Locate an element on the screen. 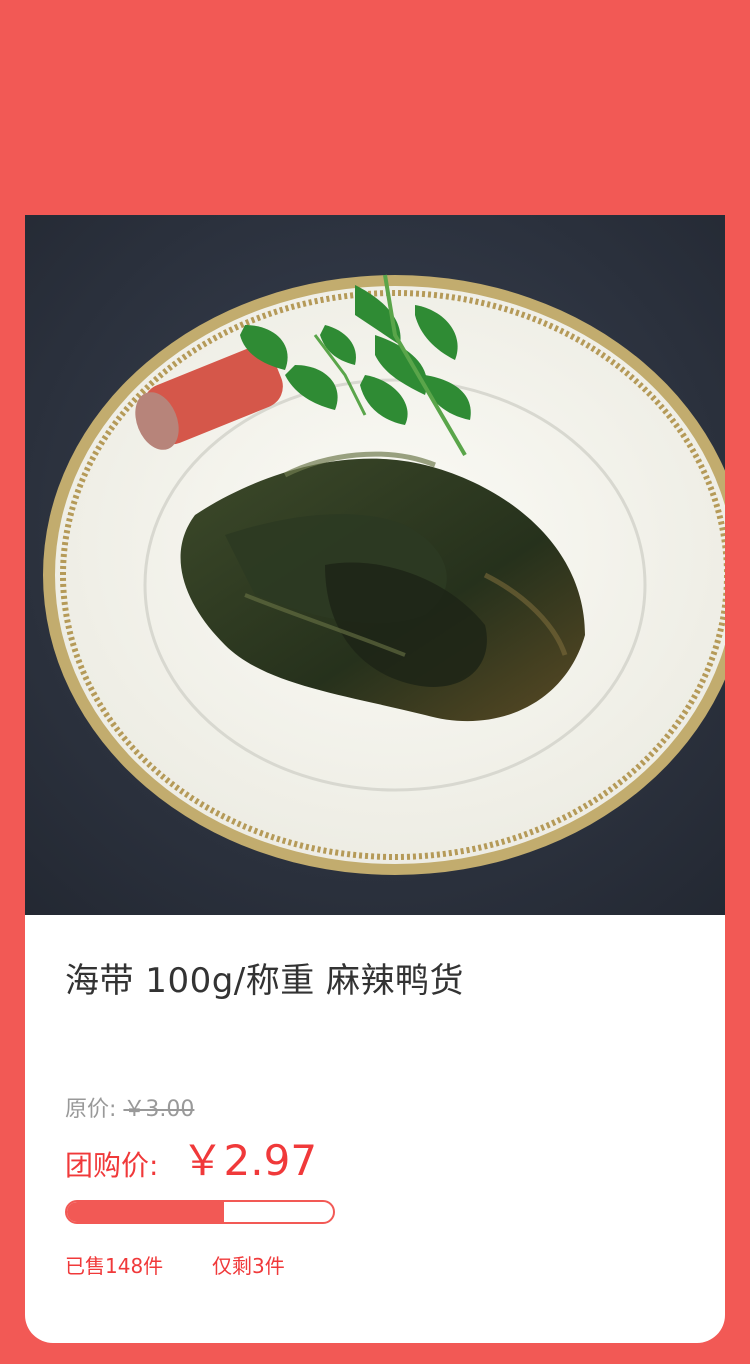  product-title: 海带 100g/称重 麻辣鸭货 is located at coordinates (265, 981).